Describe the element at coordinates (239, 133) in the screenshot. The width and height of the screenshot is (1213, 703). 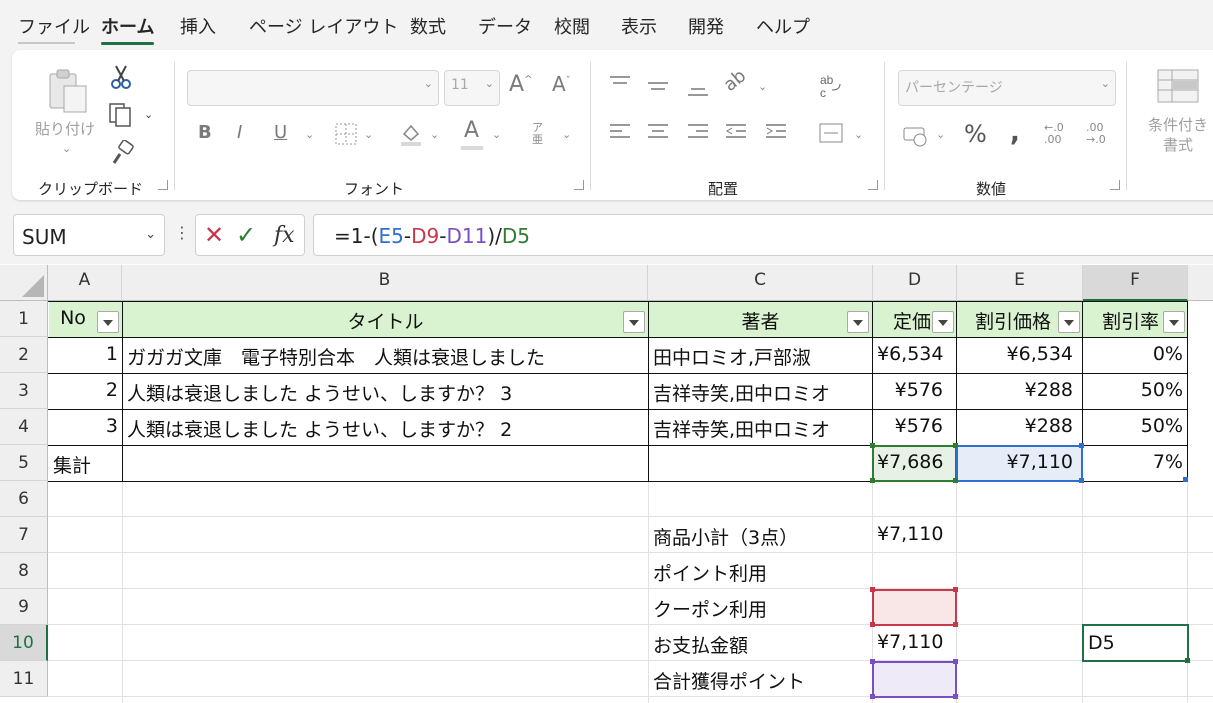
I see `italic-icon: I` at that location.